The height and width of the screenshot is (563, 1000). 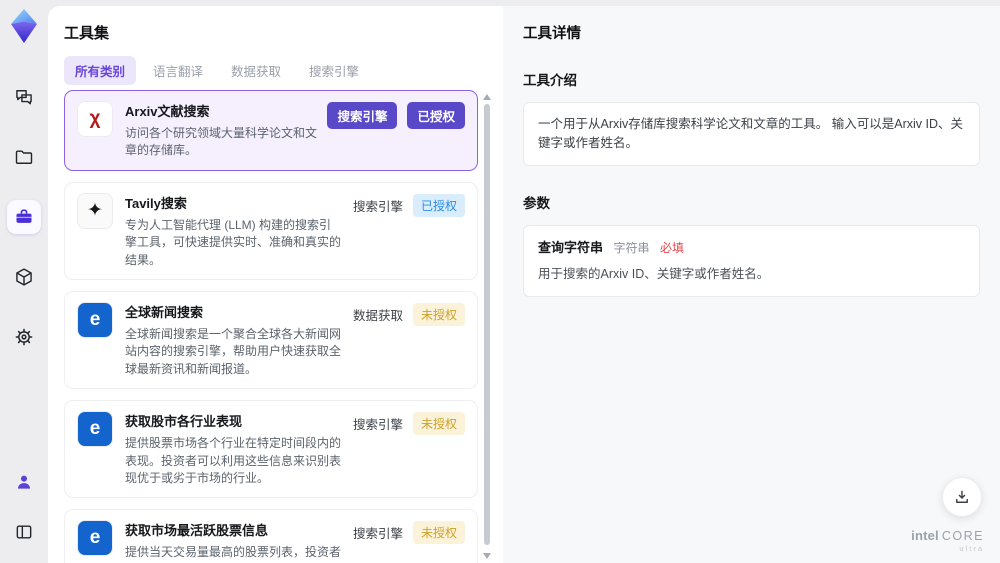 What do you see at coordinates (24, 337) in the screenshot?
I see `settings-gear-icon` at bounding box center [24, 337].